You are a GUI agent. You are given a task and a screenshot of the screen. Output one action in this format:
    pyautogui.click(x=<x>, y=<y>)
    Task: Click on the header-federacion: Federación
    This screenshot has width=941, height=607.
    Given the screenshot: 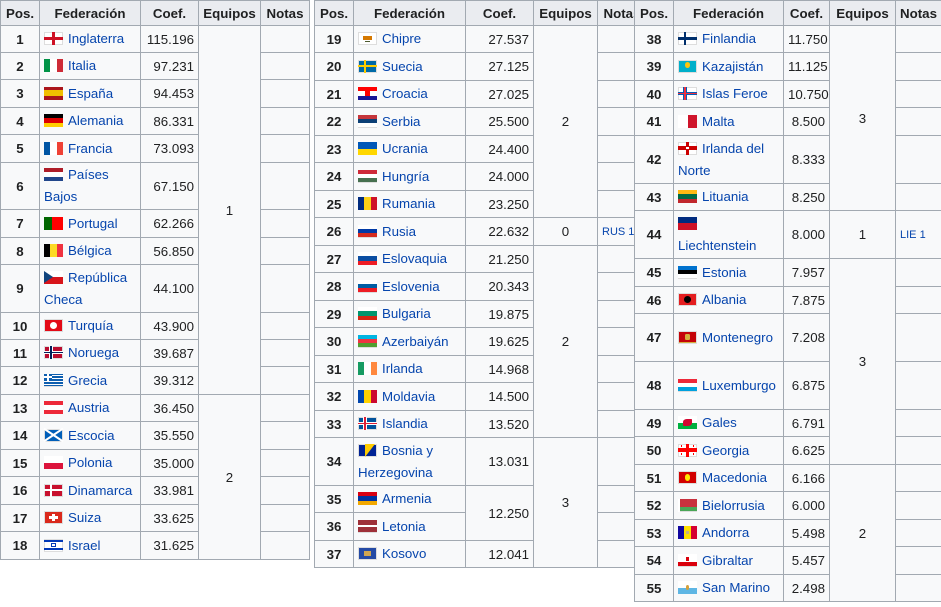 What is the action you would take?
    pyautogui.click(x=728, y=13)
    